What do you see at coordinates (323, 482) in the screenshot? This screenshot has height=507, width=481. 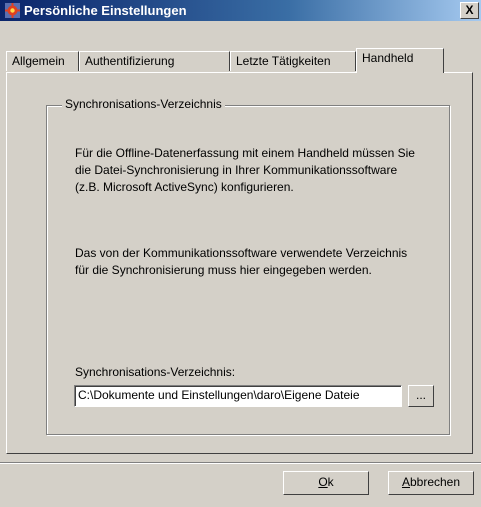 I see `ok-mnemonic: O` at bounding box center [323, 482].